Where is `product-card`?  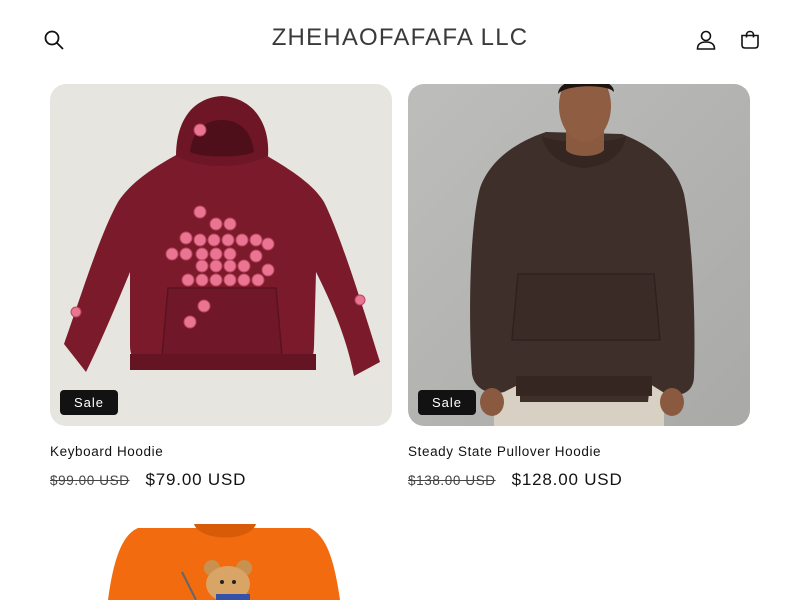 product-card is located at coordinates (221, 562).